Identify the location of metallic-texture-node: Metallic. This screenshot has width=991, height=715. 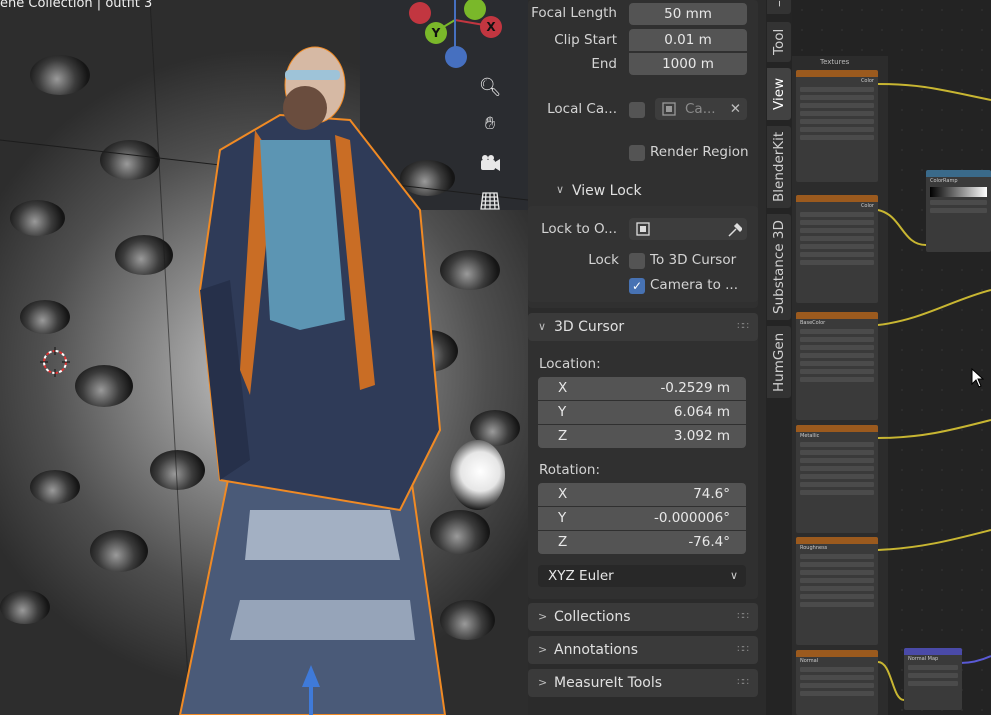
(837, 479).